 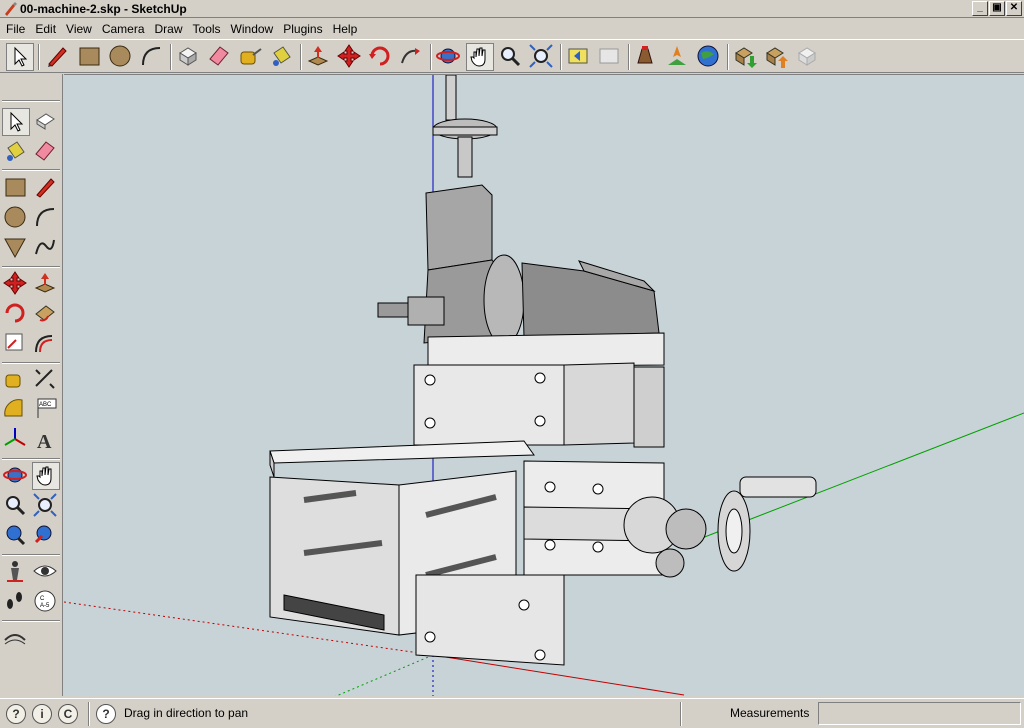 I want to click on left-zoom-button, so click(x=16, y=506).